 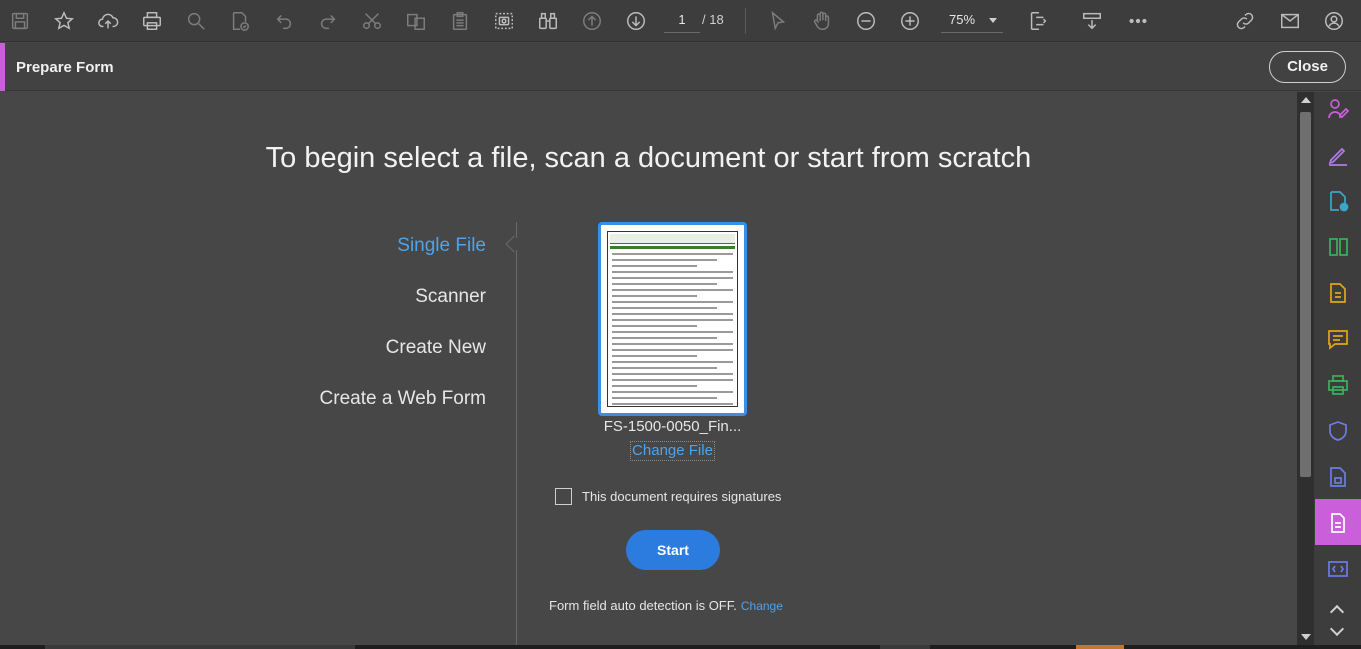 What do you see at coordinates (436, 348) in the screenshot?
I see `option-create-new: Create New` at bounding box center [436, 348].